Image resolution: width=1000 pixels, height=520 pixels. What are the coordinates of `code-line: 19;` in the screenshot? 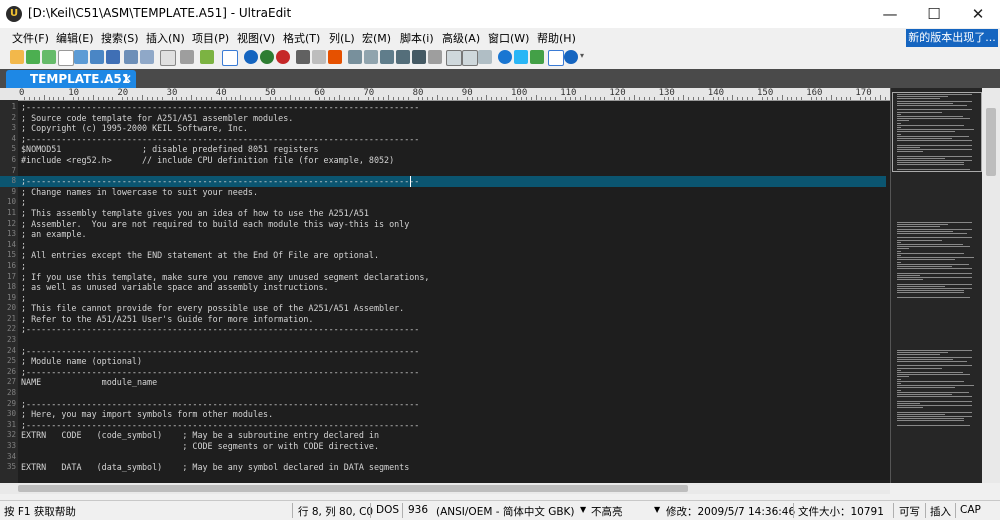 It's located at (443, 298).